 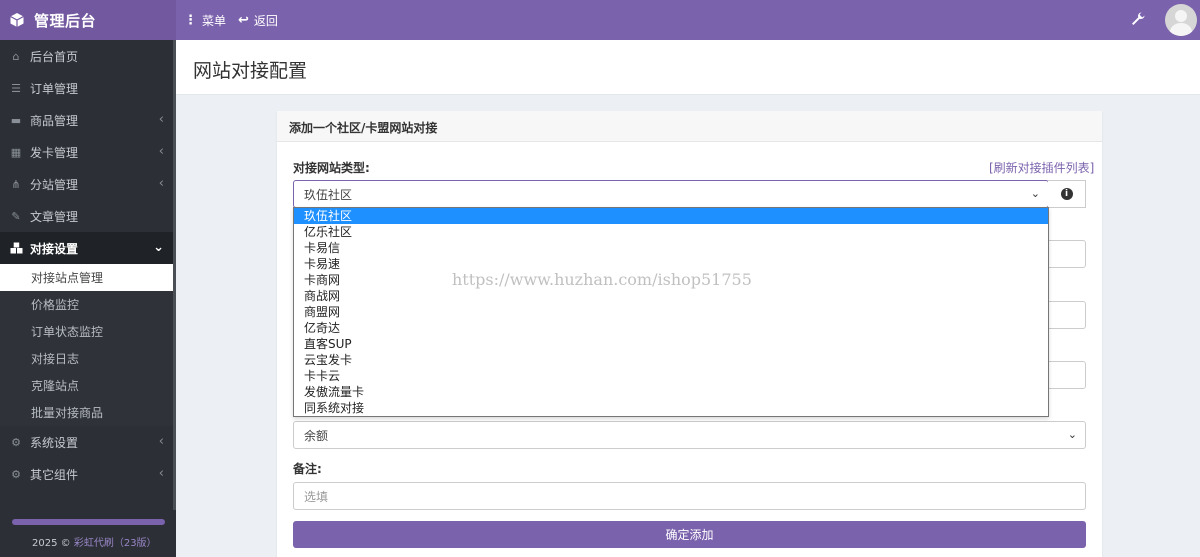 What do you see at coordinates (54, 56) in the screenshot?
I see `sidebar-item-label: 后台首页` at bounding box center [54, 56].